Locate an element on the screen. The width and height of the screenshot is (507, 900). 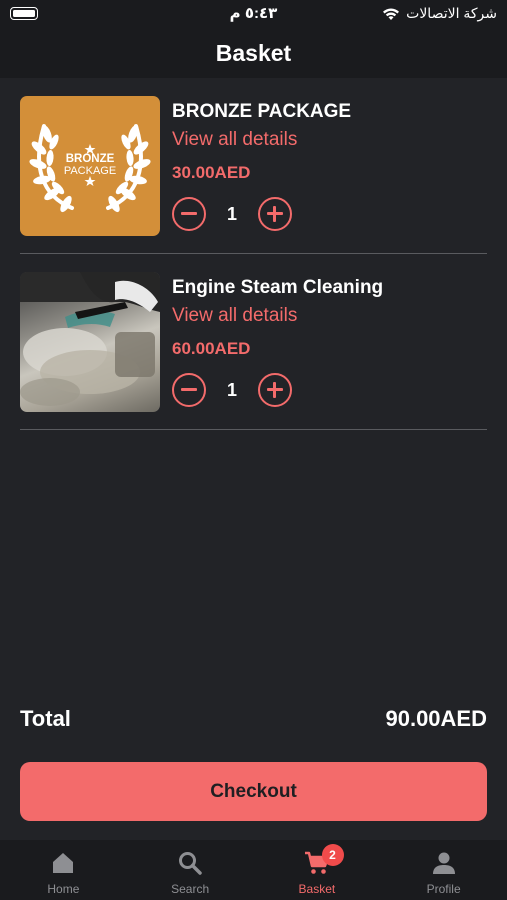
checkout-button: Checkout is located at coordinates (253, 791).